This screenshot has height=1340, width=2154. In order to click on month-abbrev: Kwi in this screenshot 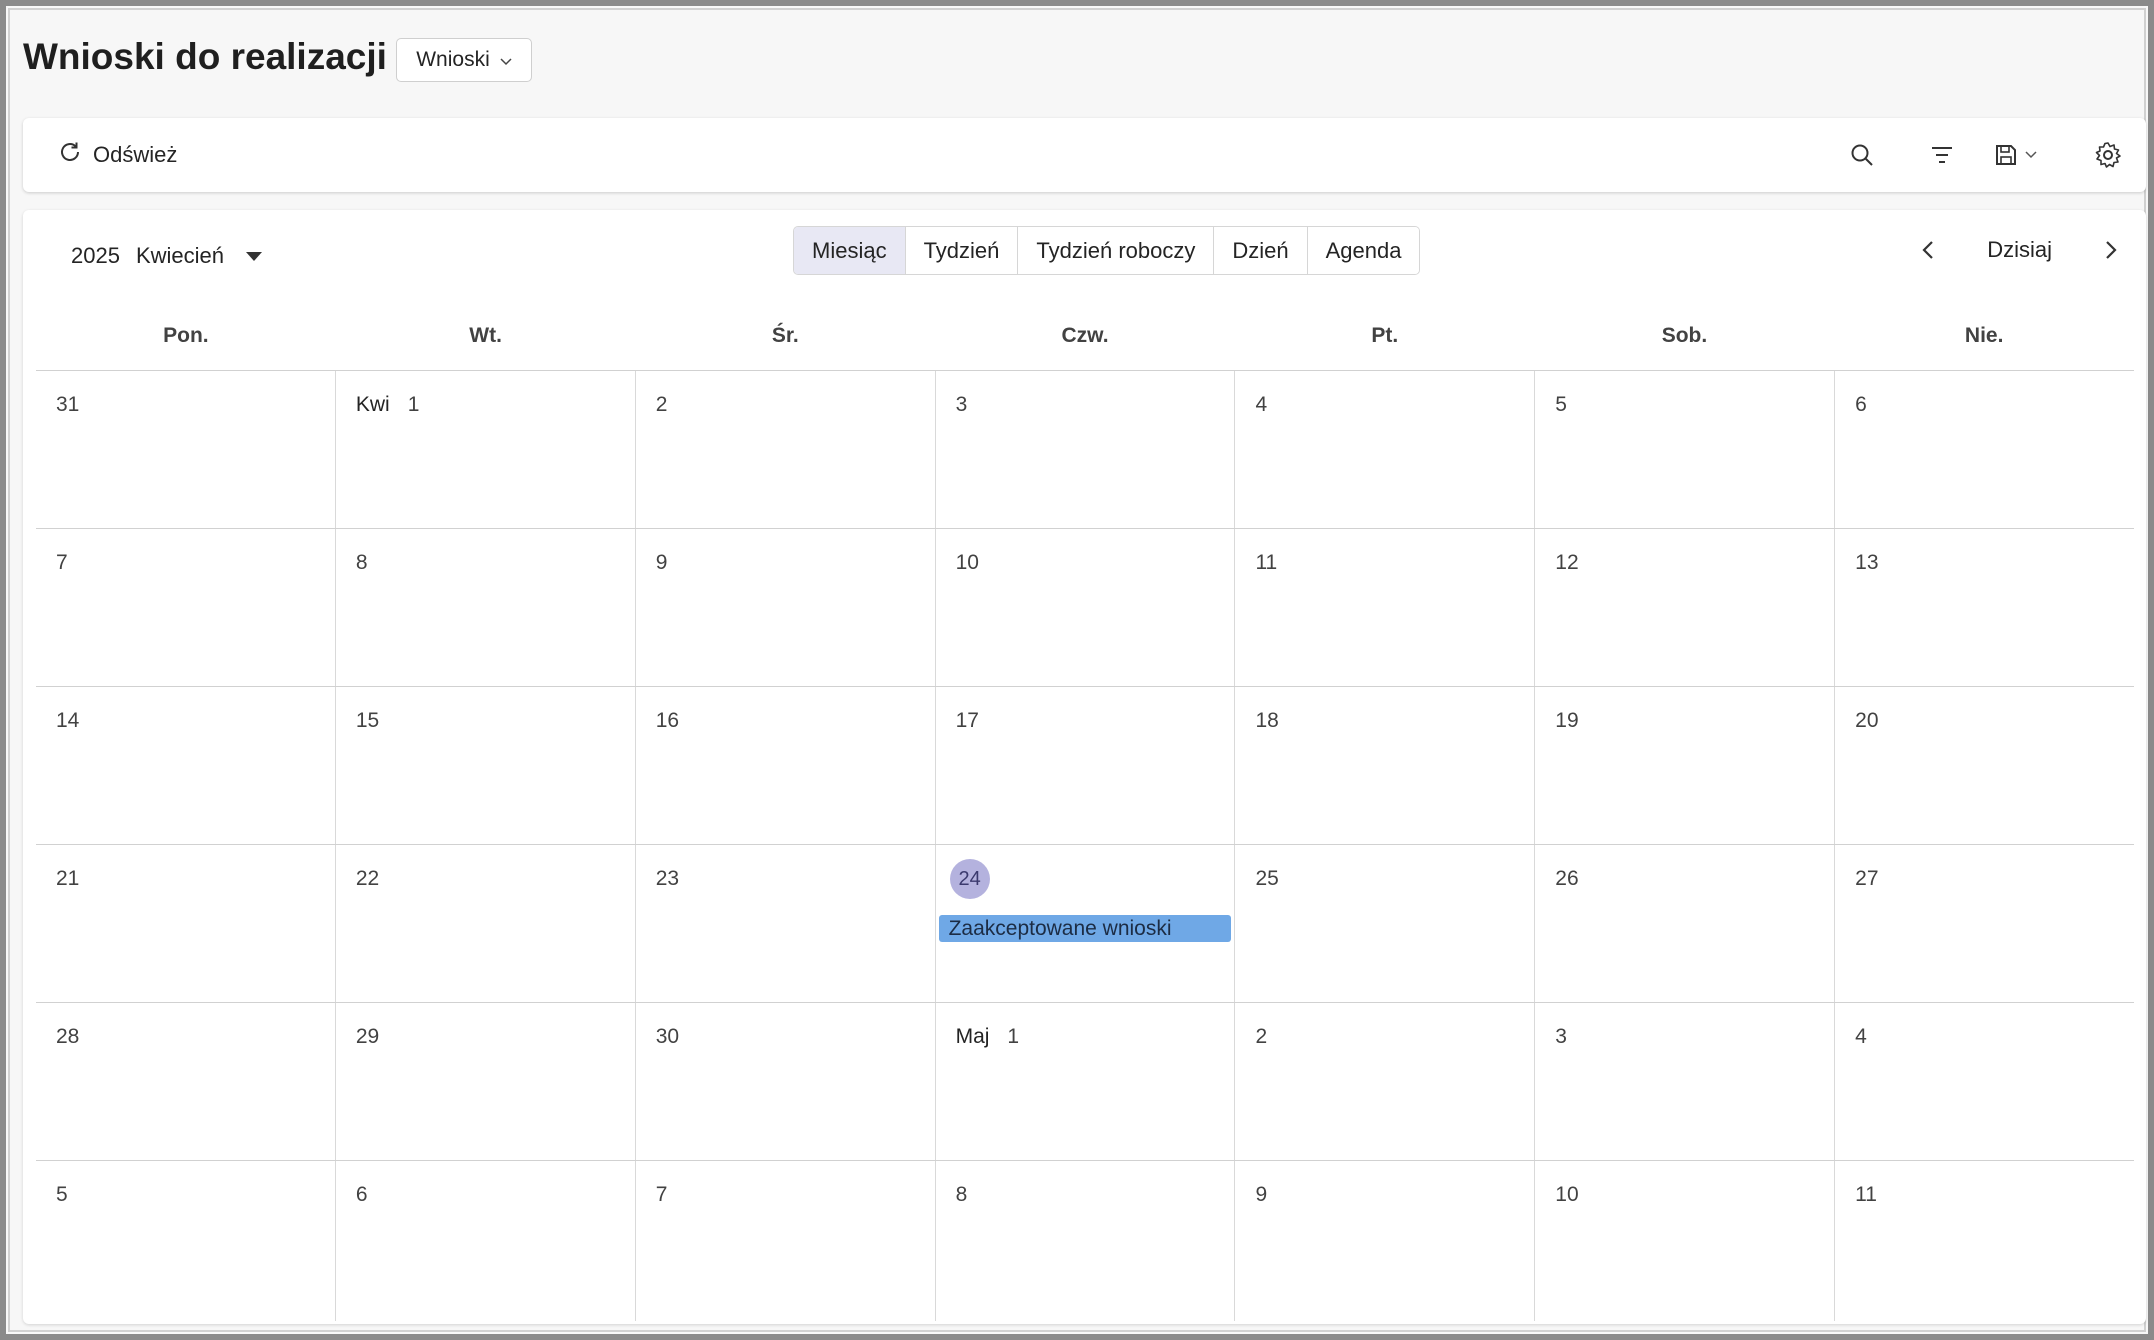, I will do `click(372, 404)`.